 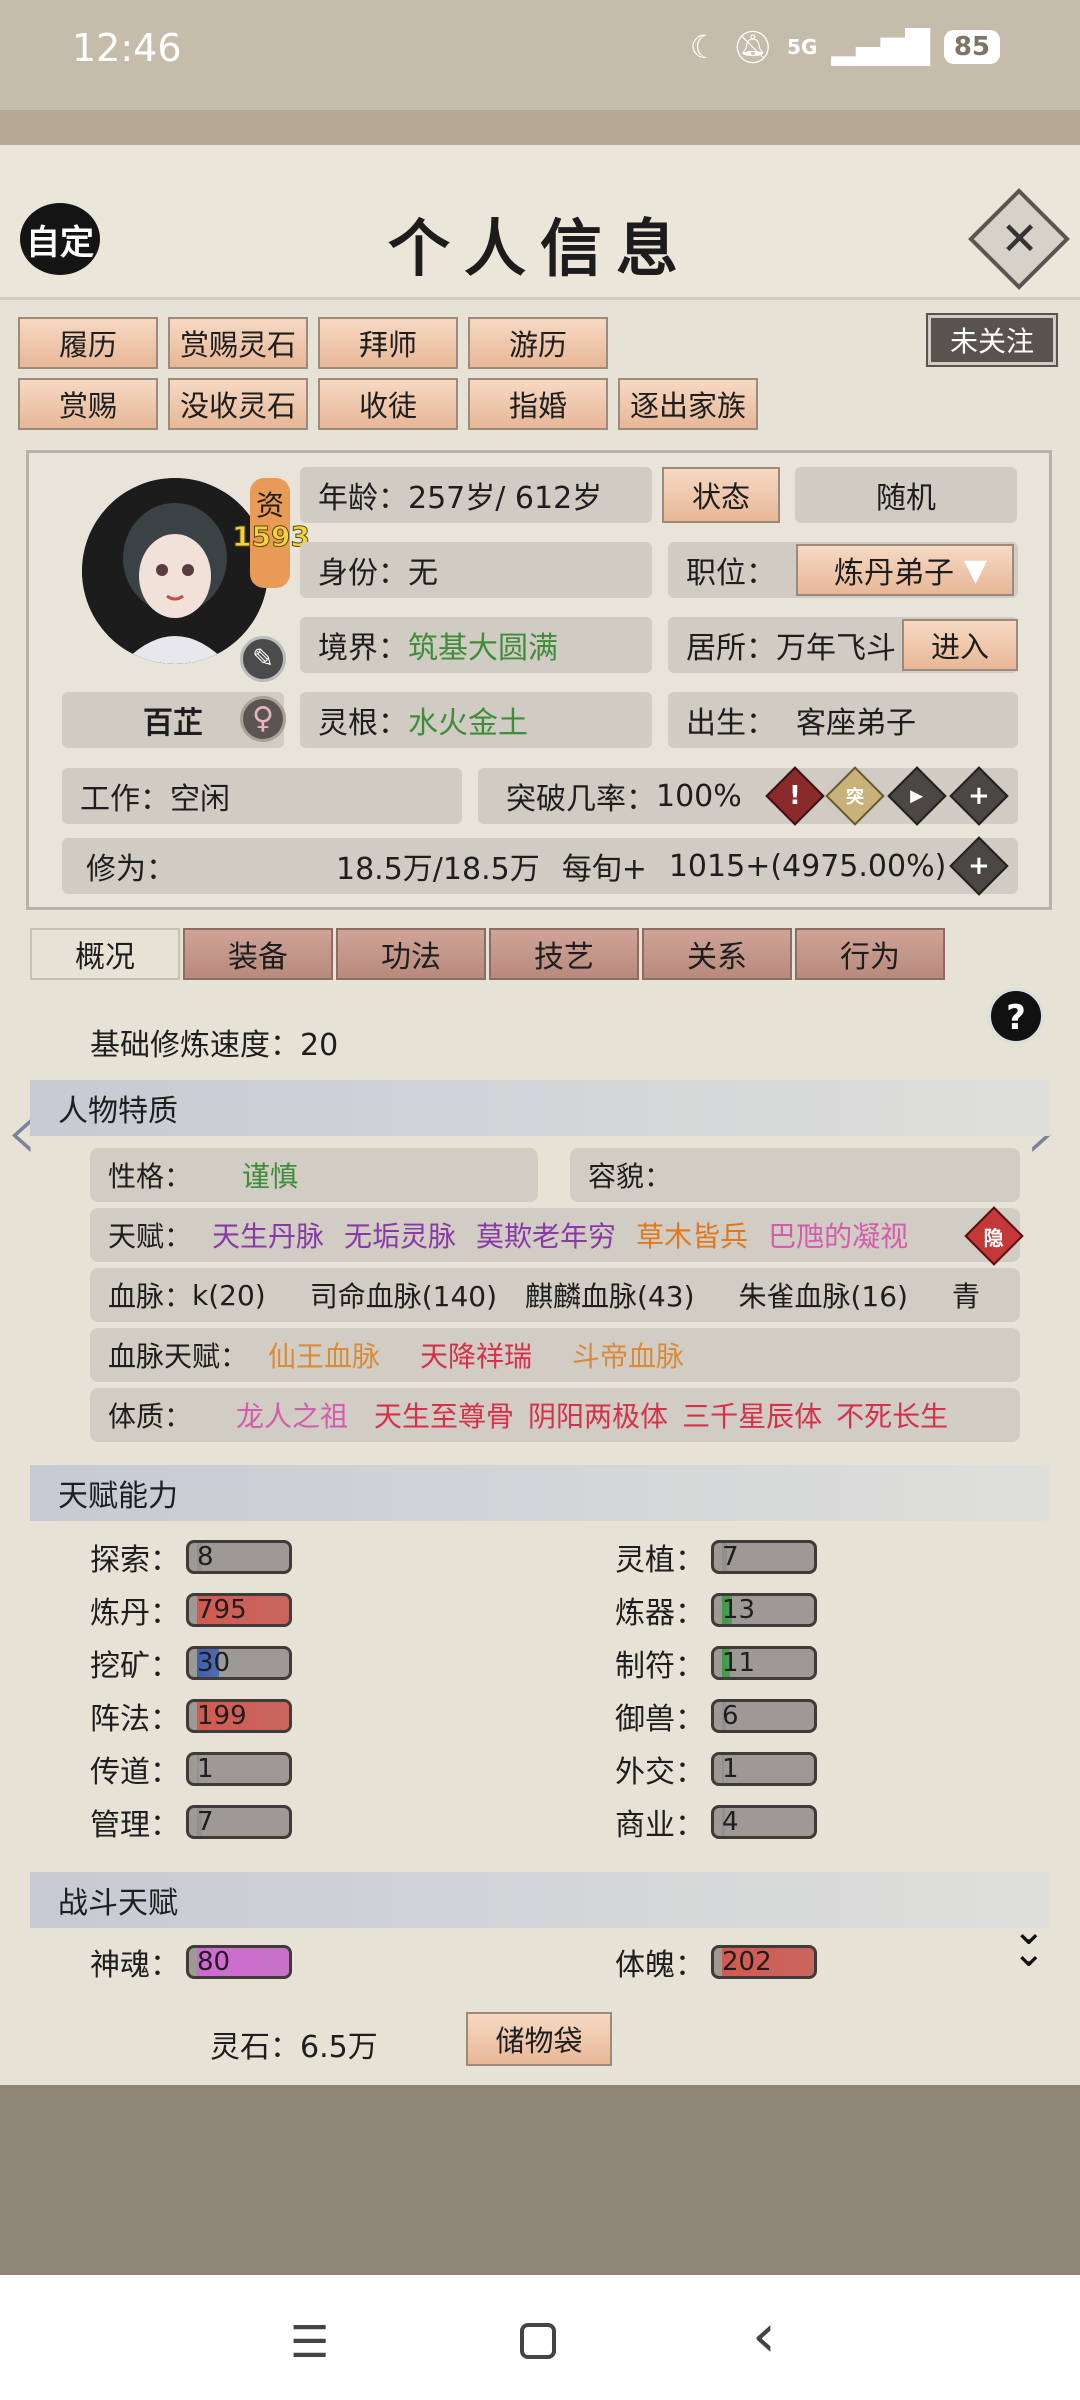 What do you see at coordinates (628, 1355) in the screenshot?
I see `bloodline-talent-item: 斗帝血脉` at bounding box center [628, 1355].